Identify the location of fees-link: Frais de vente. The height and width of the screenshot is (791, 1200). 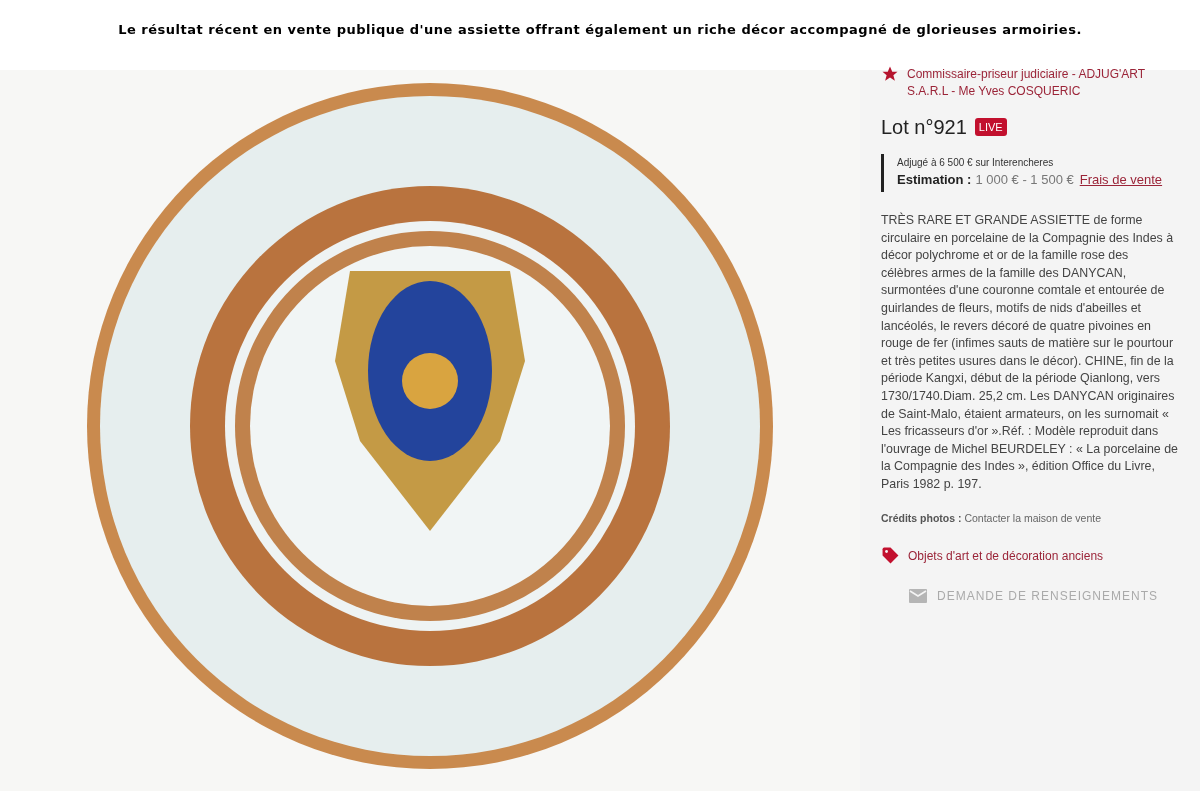
(1121, 180).